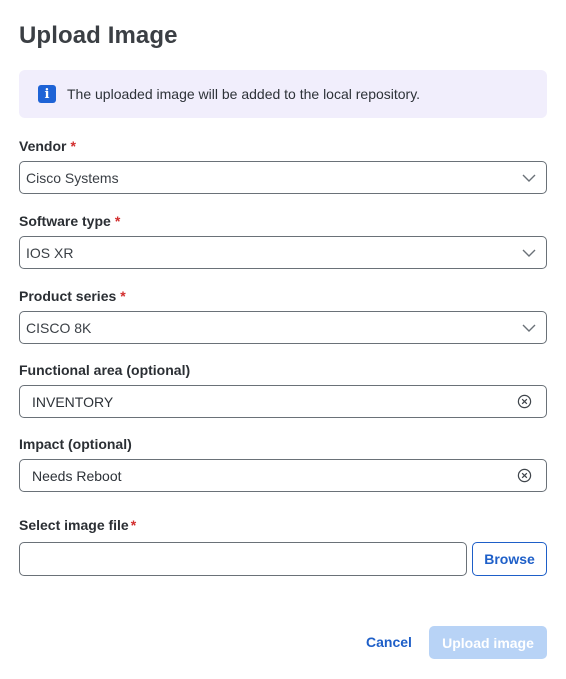  What do you see at coordinates (75, 444) in the screenshot?
I see `impact-label: Impact (optional)` at bounding box center [75, 444].